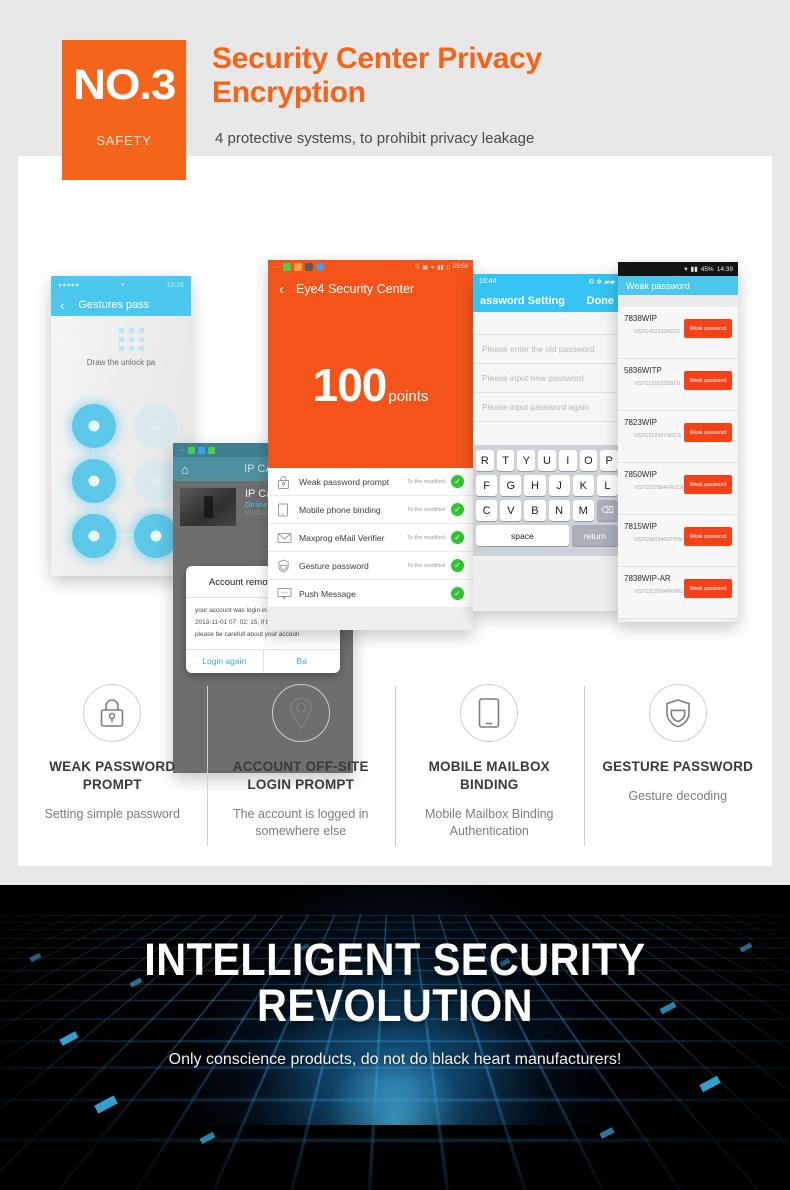 The image size is (790, 1190). I want to click on navbar: ‹ Eye4 Security Center, so click(370, 289).